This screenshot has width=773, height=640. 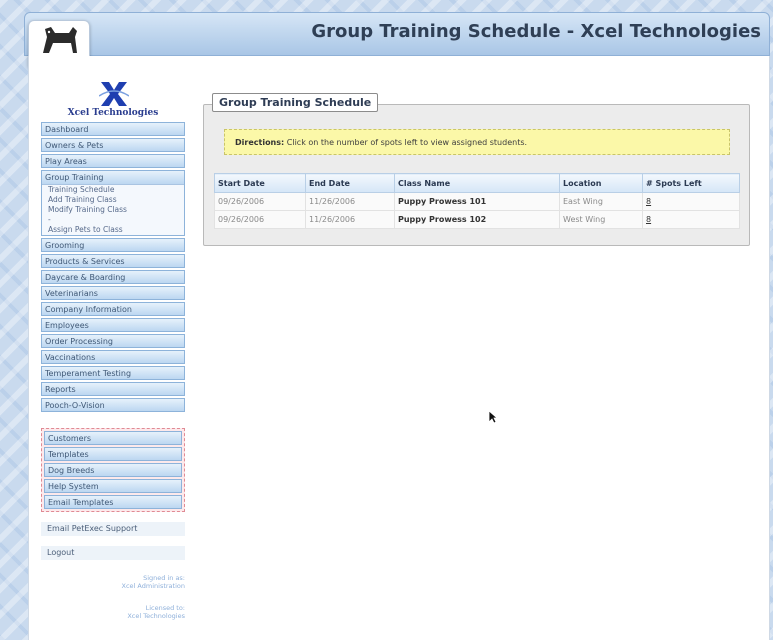 I want to click on column-header-start-date: Start Date, so click(x=260, y=183).